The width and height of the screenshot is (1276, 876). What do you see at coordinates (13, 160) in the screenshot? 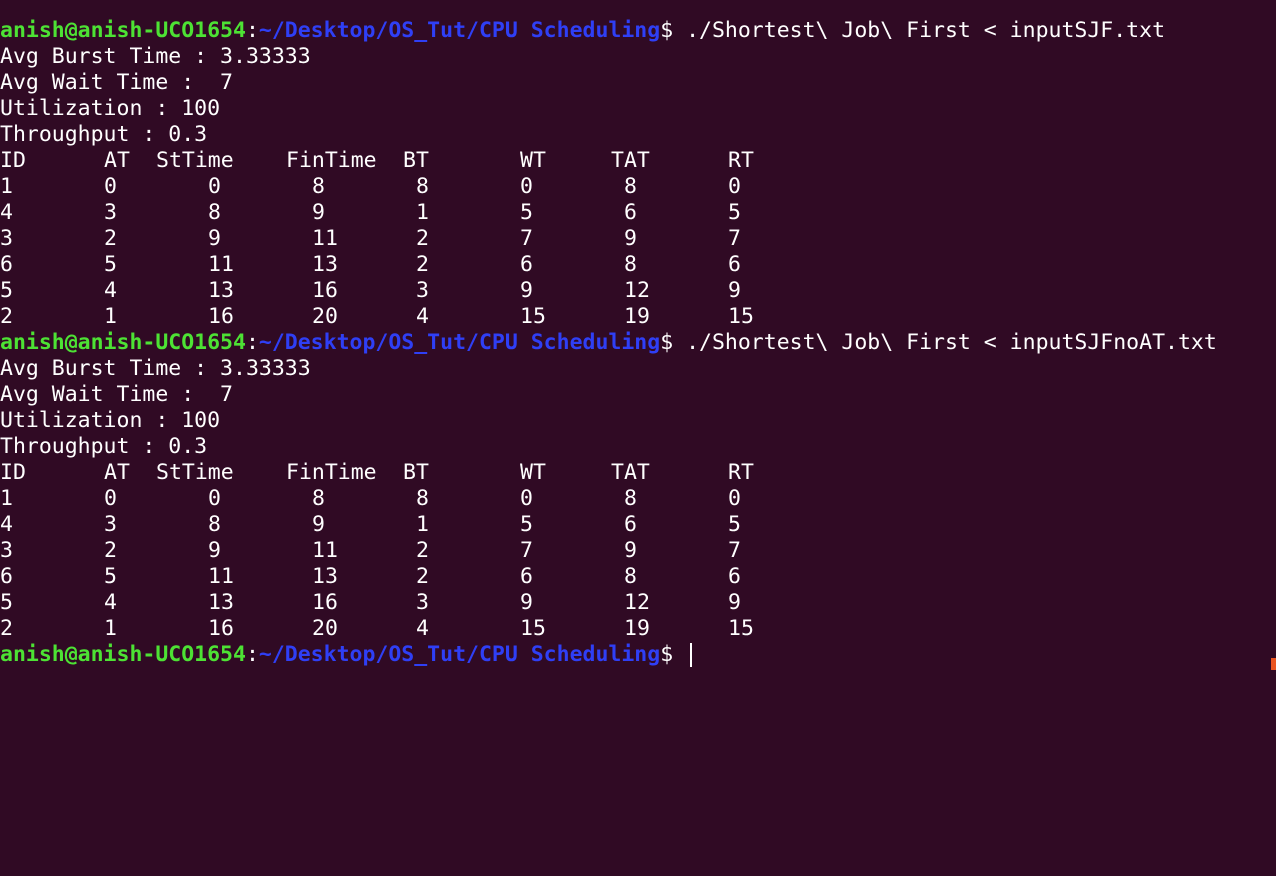
I see `header-id: ID` at bounding box center [13, 160].